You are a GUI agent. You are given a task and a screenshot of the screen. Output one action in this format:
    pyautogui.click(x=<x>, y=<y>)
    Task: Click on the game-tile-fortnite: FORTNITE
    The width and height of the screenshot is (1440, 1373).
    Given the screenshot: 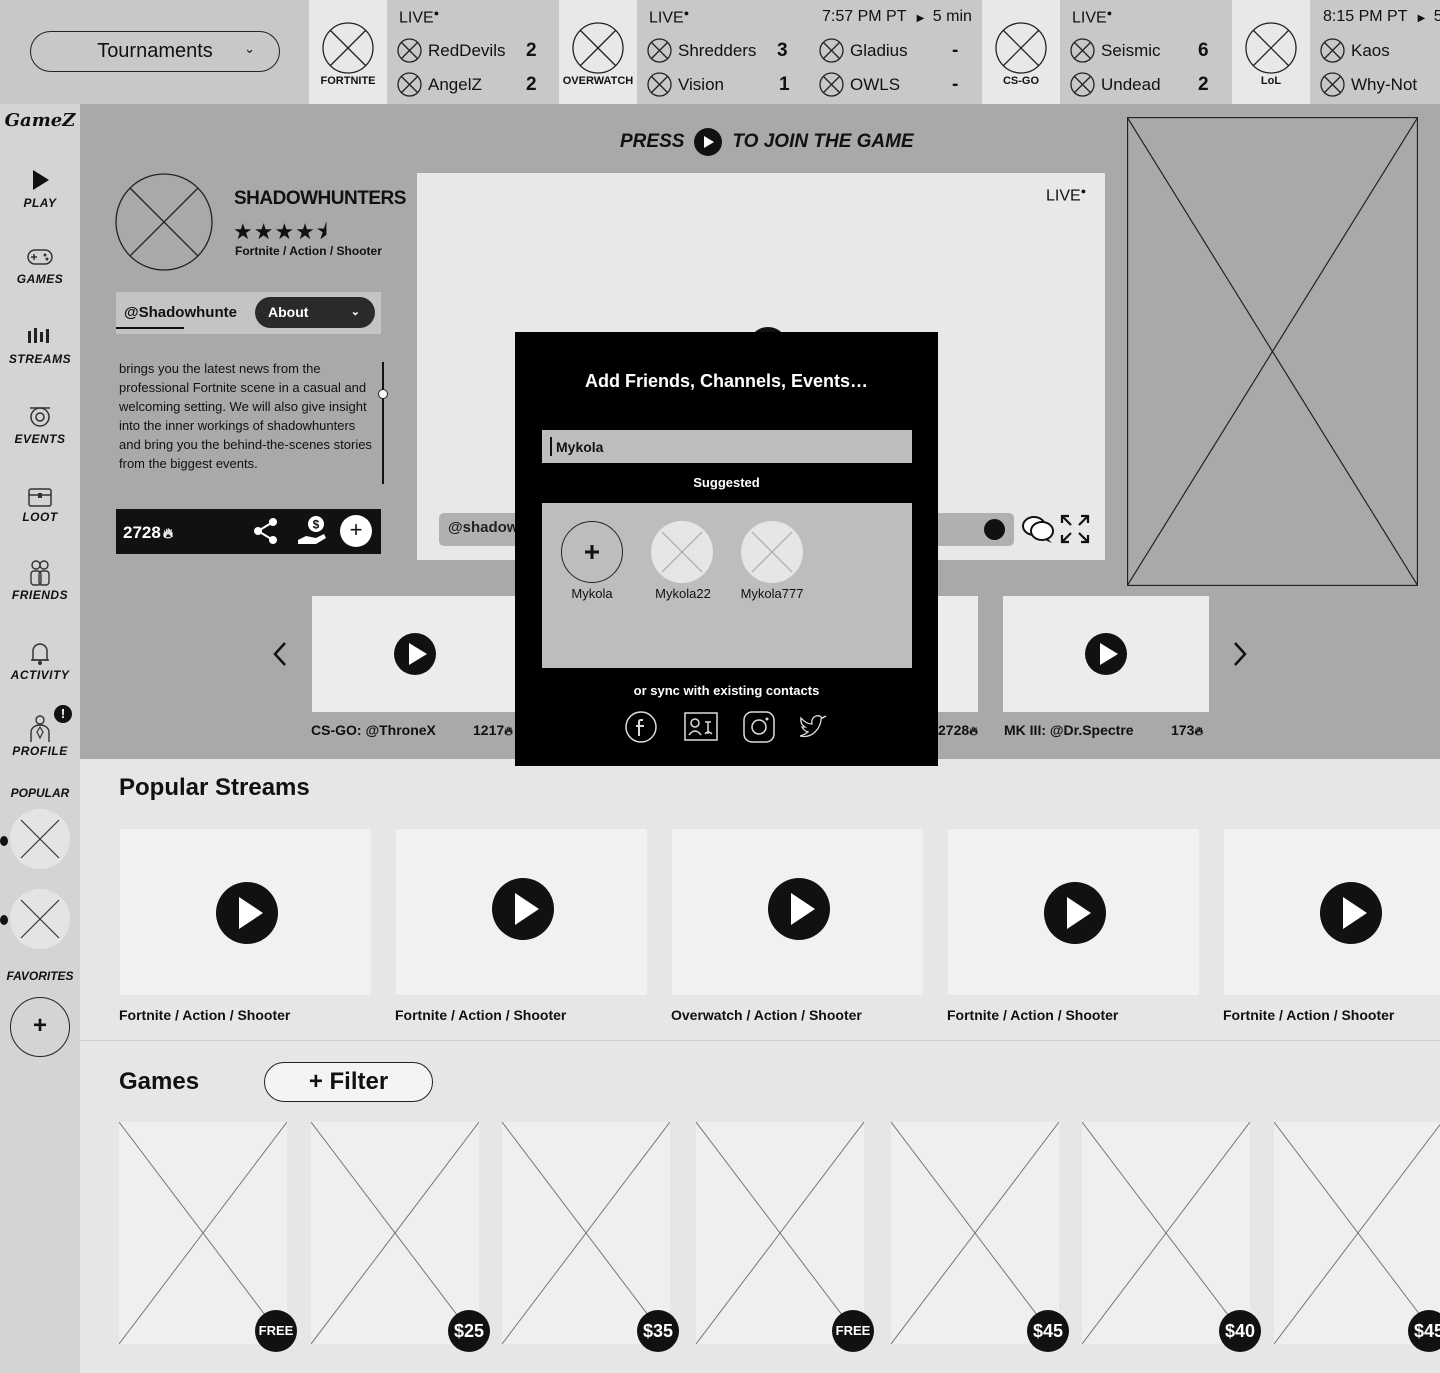 What is the action you would take?
    pyautogui.click(x=348, y=52)
    